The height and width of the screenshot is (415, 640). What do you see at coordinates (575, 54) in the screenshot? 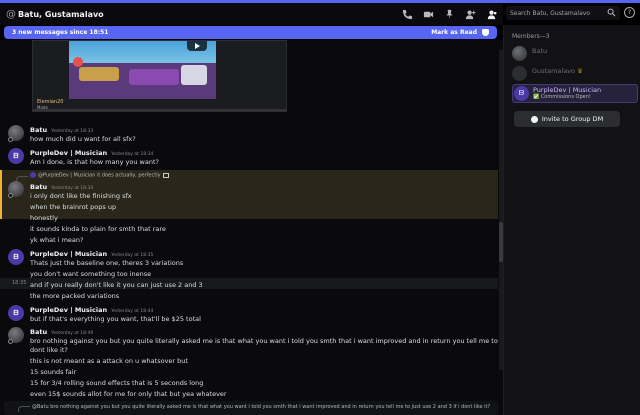
I see `member-item: Batu` at bounding box center [575, 54].